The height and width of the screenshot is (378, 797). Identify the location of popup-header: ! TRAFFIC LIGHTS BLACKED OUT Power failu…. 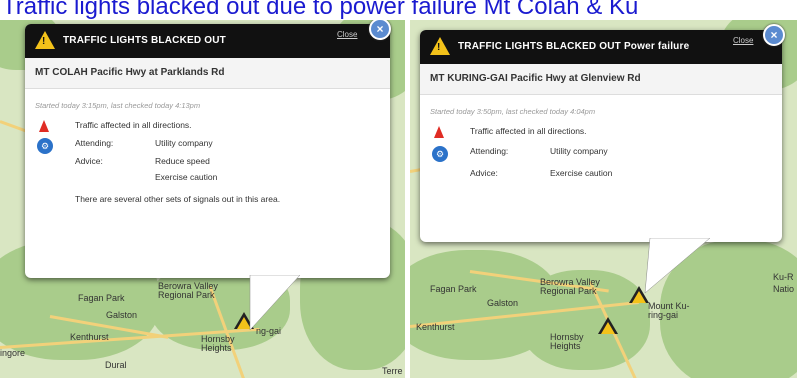
(601, 47).